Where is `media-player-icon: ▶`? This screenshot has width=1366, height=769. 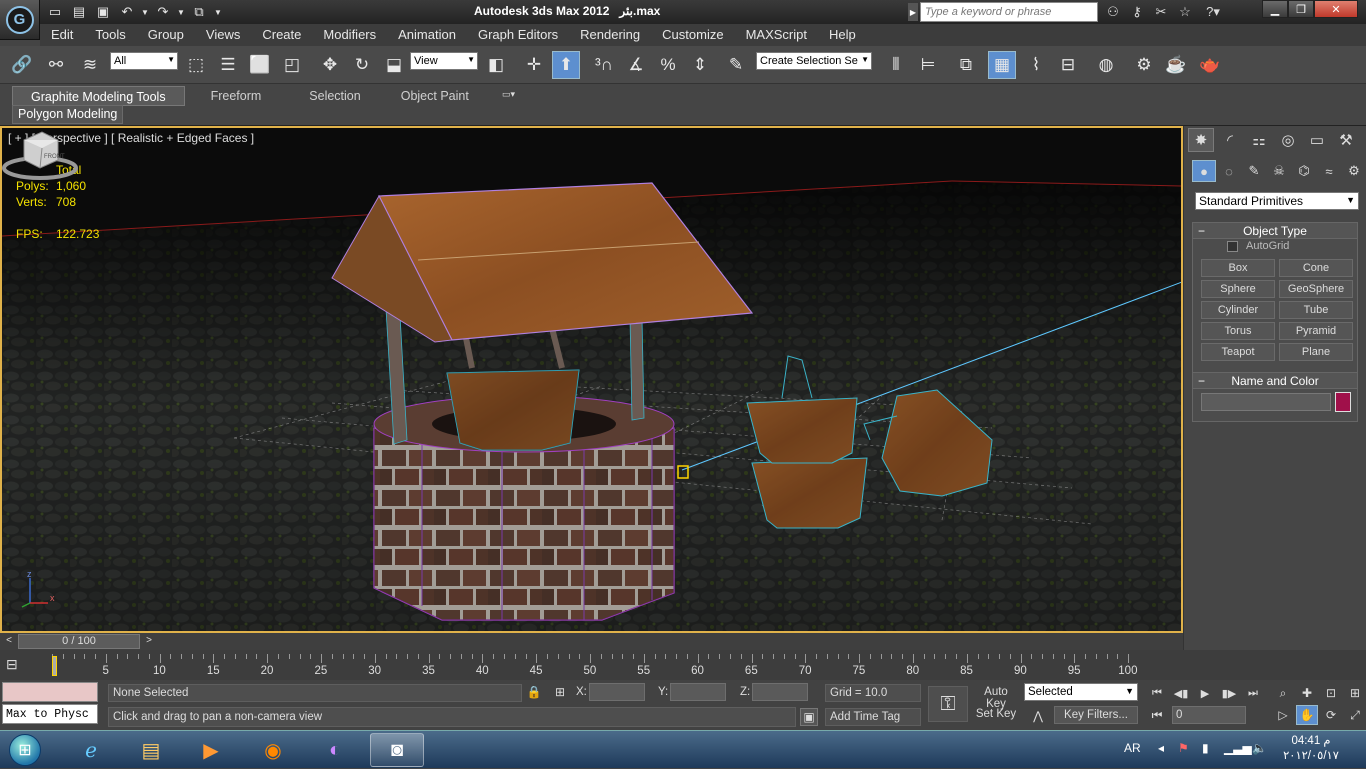 media-player-icon: ▶ is located at coordinates (211, 750).